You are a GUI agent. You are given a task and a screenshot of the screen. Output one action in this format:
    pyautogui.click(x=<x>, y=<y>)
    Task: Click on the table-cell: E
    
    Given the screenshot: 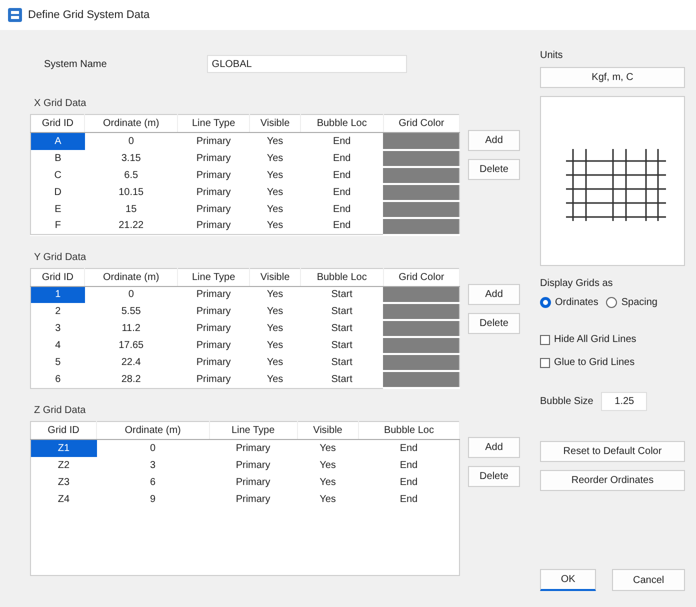 What is the action you would take?
    pyautogui.click(x=57, y=209)
    